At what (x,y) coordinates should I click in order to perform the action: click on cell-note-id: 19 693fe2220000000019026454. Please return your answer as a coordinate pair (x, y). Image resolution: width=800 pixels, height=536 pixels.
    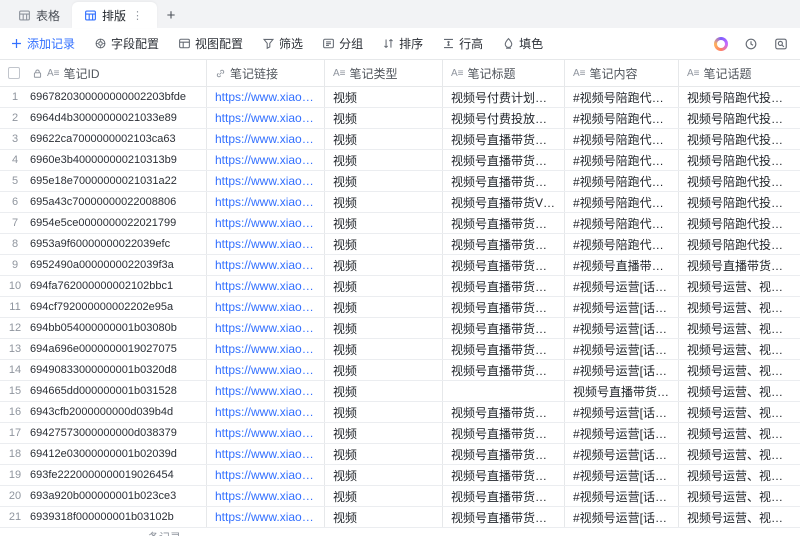
    Looking at the image, I should click on (103, 475).